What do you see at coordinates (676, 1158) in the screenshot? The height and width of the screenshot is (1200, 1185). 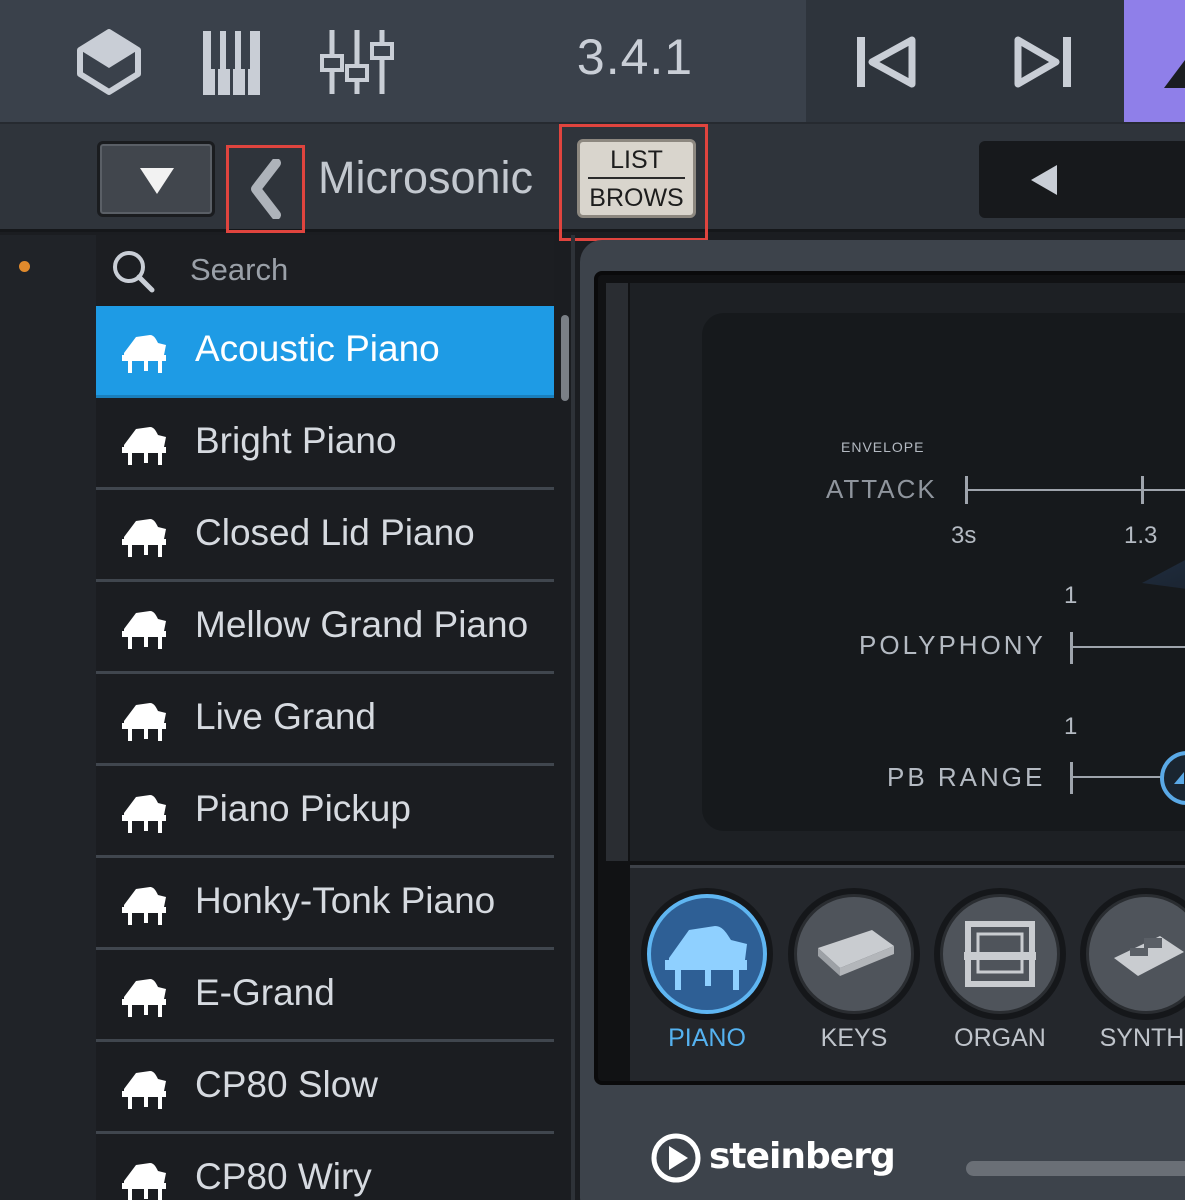 I see `steinberg-logo-icon` at bounding box center [676, 1158].